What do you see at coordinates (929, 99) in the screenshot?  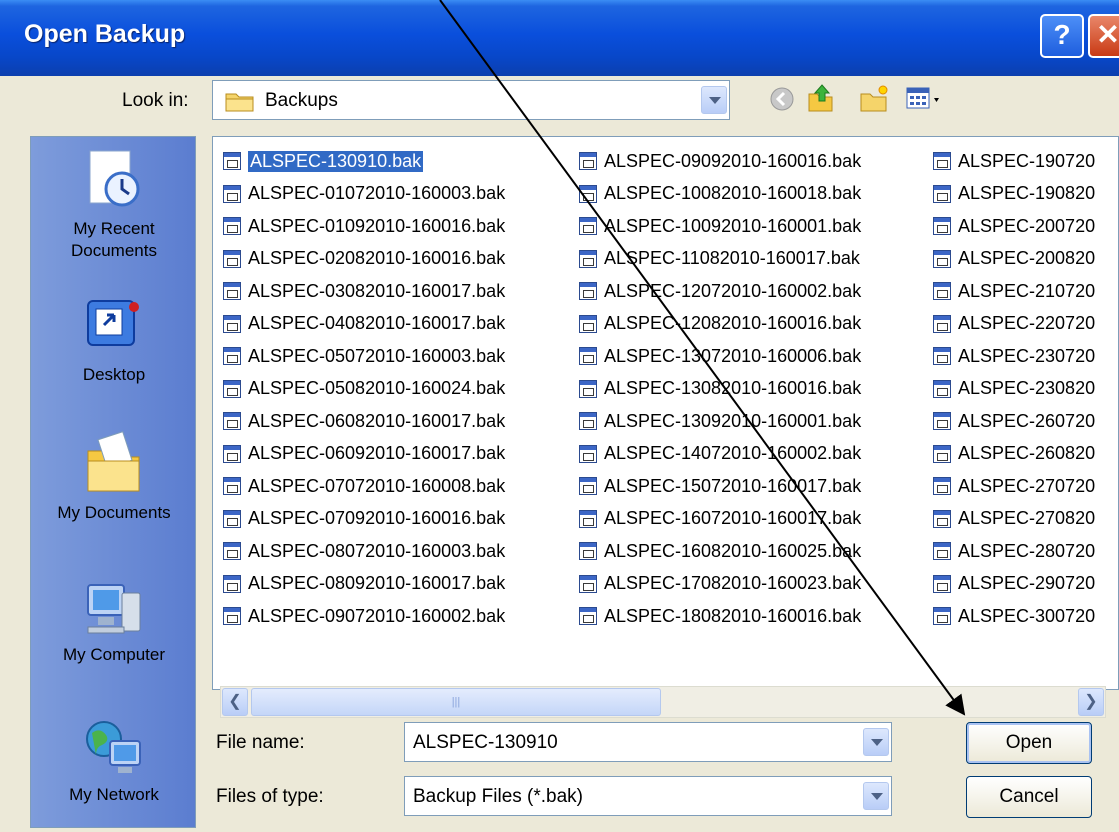 I see `view-menu-icon` at bounding box center [929, 99].